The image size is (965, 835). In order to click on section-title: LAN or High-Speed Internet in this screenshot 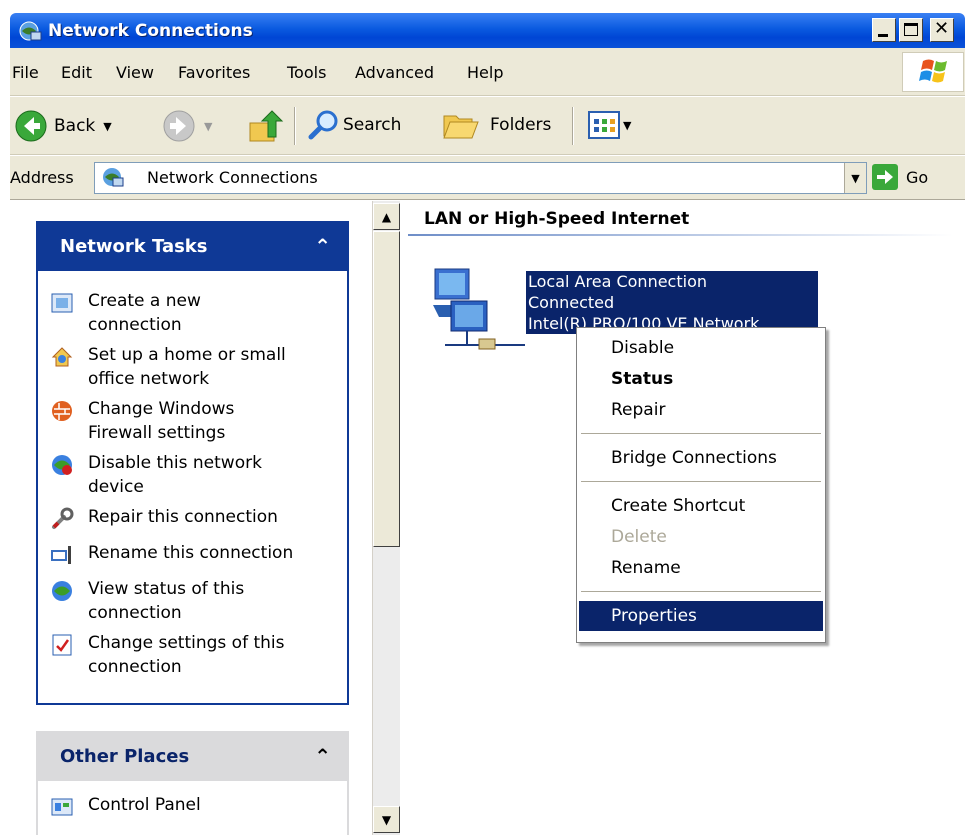, I will do `click(557, 219)`.